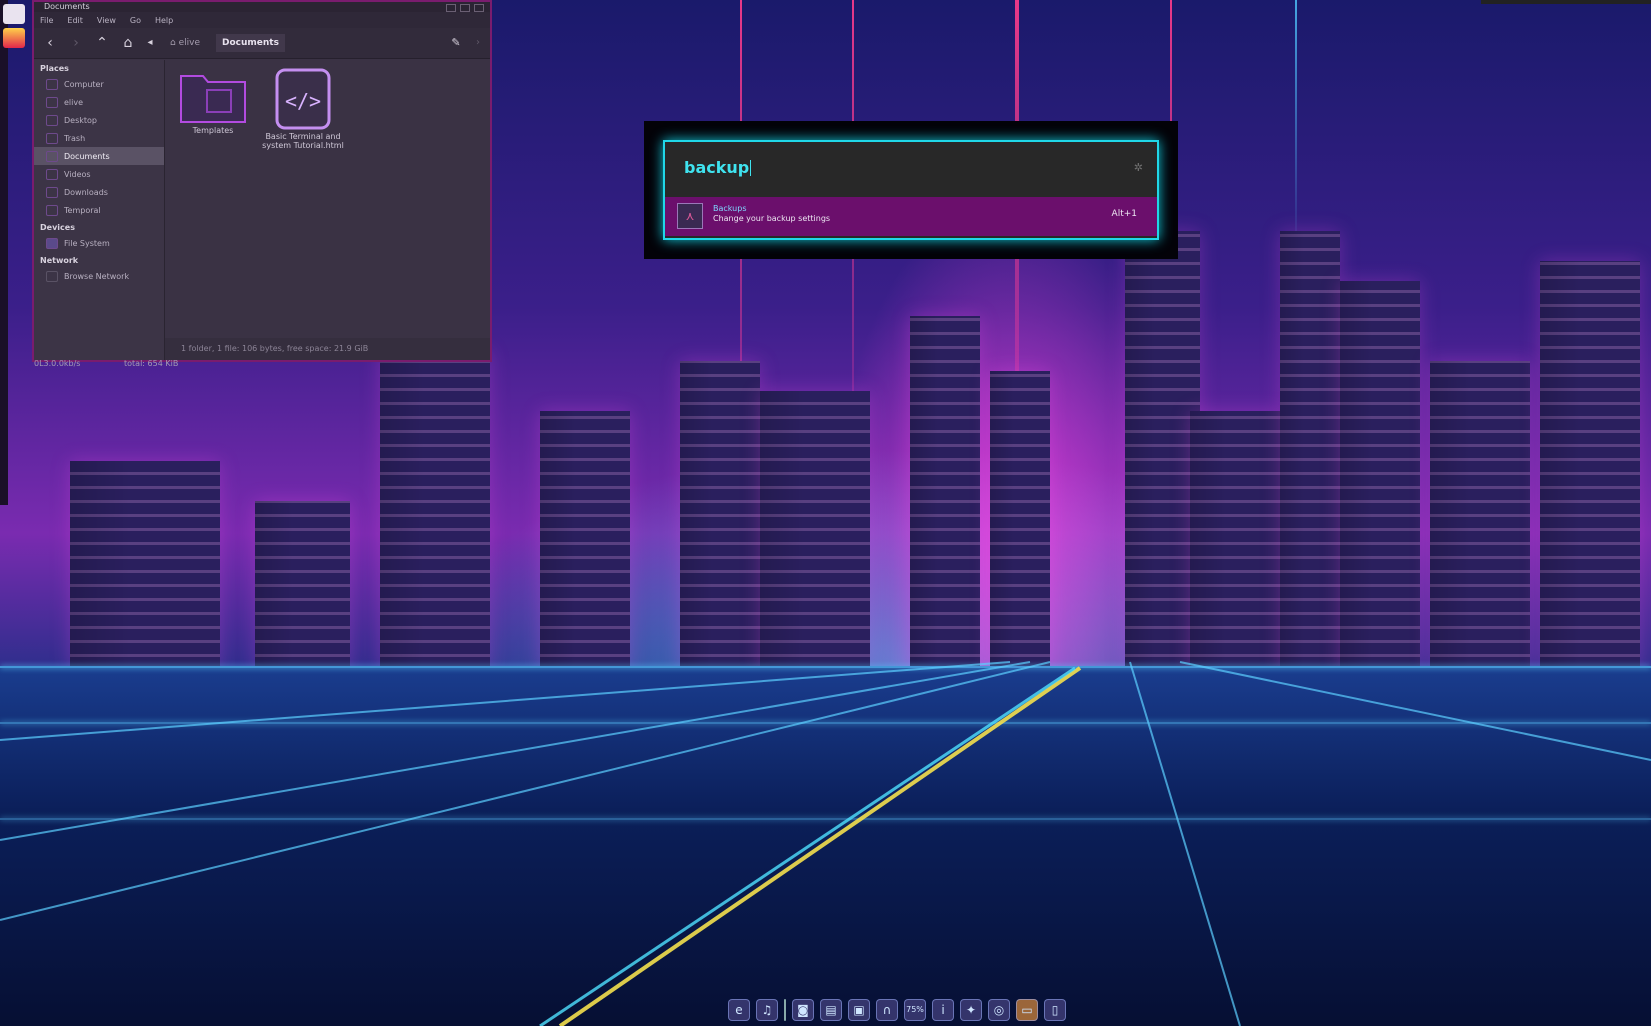 The width and height of the screenshot is (1651, 1026). I want to click on videos-folder-icon, so click(52, 174).